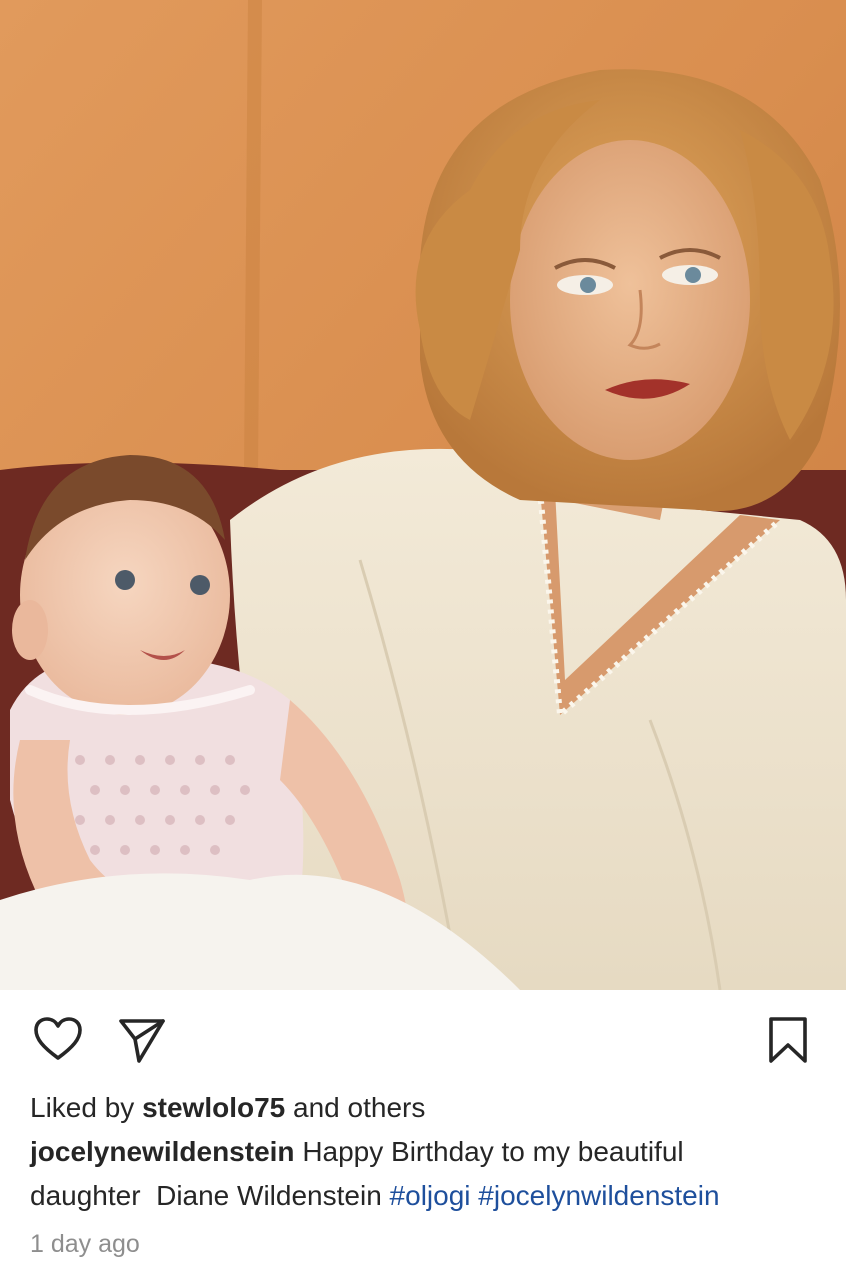 The width and height of the screenshot is (846, 1280). I want to click on share-button, so click(142, 1040).